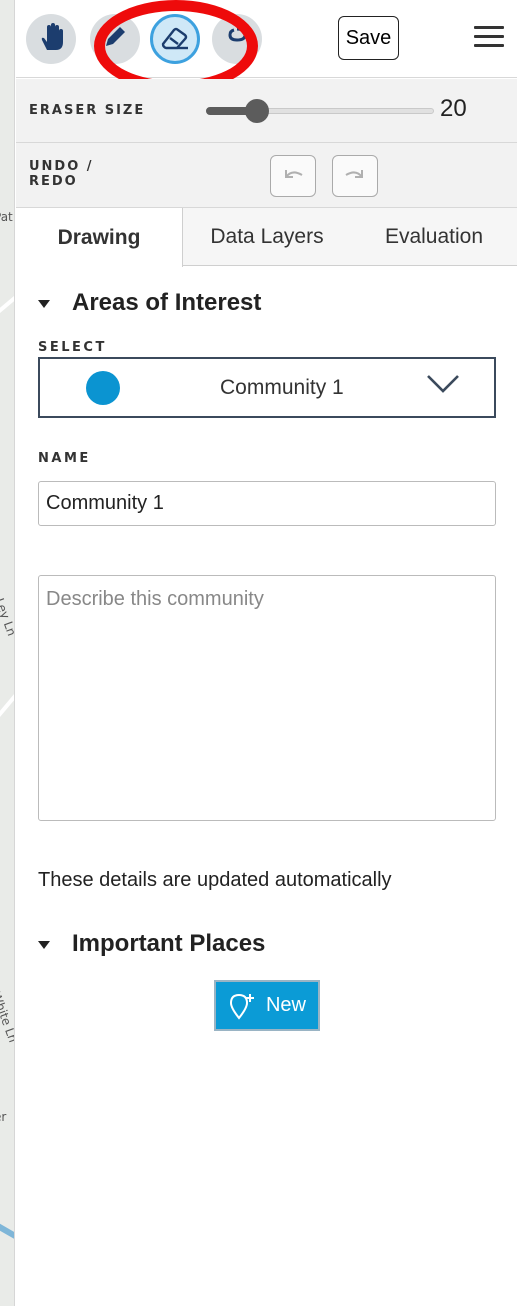 The height and width of the screenshot is (1306, 517). I want to click on map-label: Pat, so click(6, 217).